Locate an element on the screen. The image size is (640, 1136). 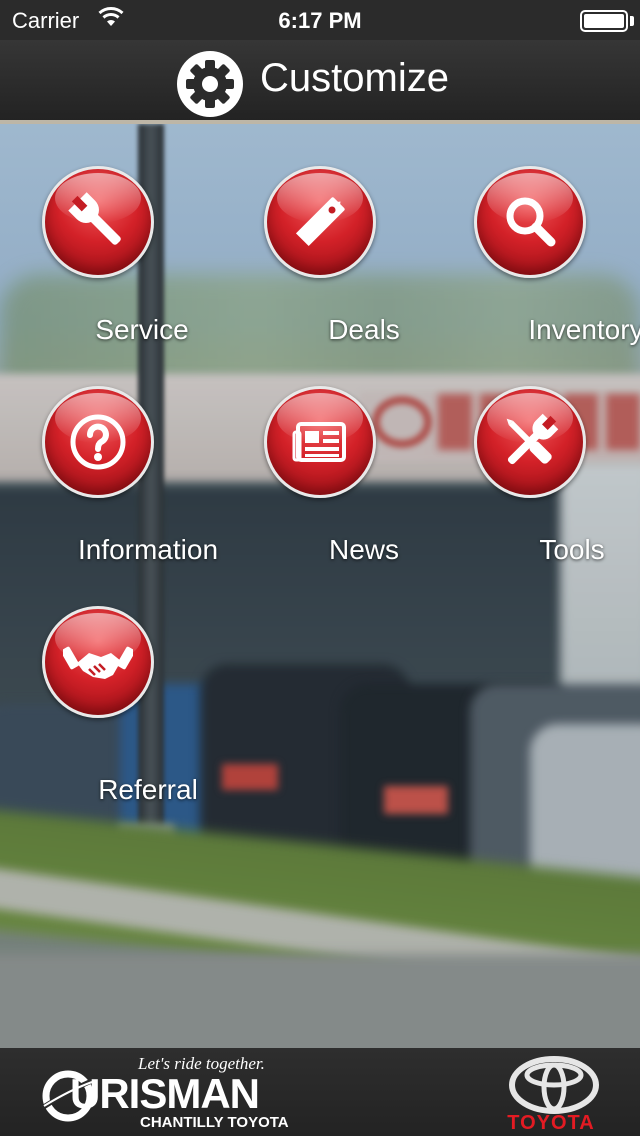
handshake-icon is located at coordinates (98, 662).